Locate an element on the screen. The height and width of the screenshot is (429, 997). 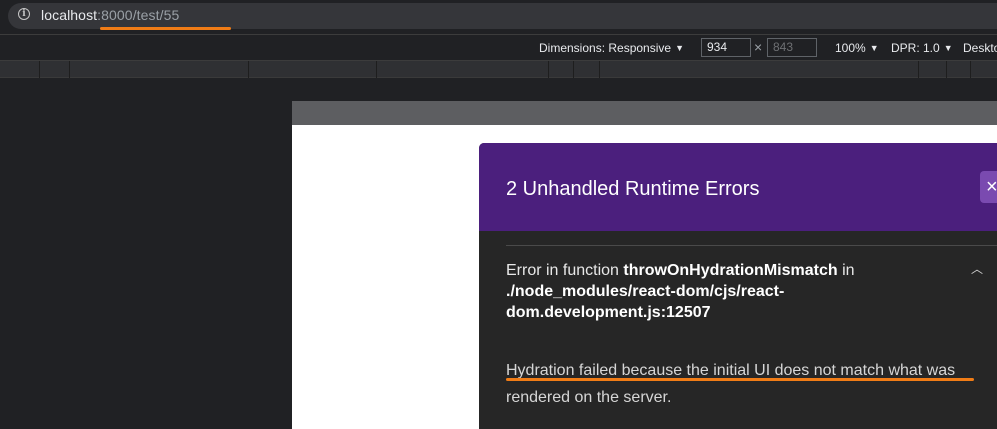
address-bar: i localhost:8000/test/55 is located at coordinates (498, 17).